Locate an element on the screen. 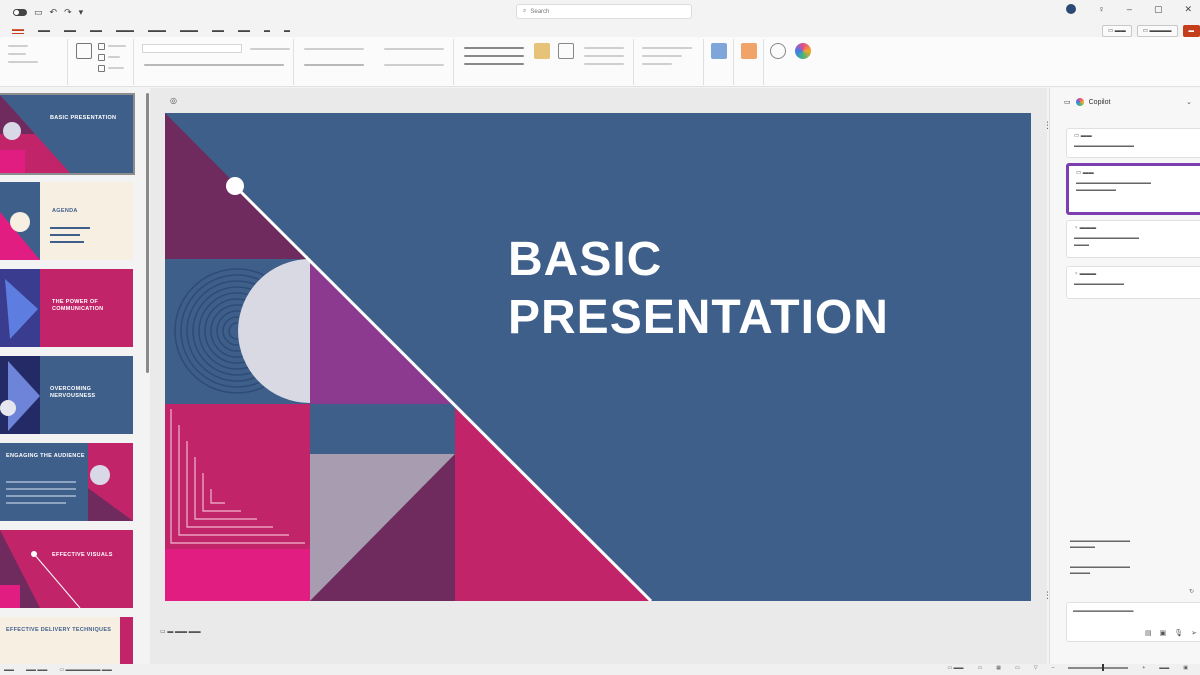  prompt-placeholder: ▬▬▬▬▬▬▬▬▬▬▬ is located at coordinates (1103, 611).